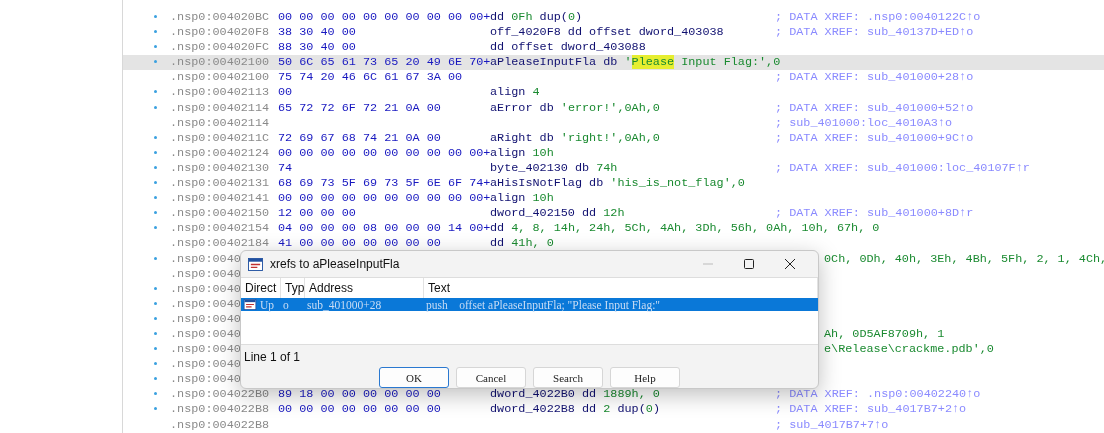 The image size is (1104, 433). I want to click on code-text: dd 4, 8, 14h, 24h, 5Ch, 4Ah, 3Dh, 56h, 0Ah, 10h, 67h, 0, so click(685, 228).